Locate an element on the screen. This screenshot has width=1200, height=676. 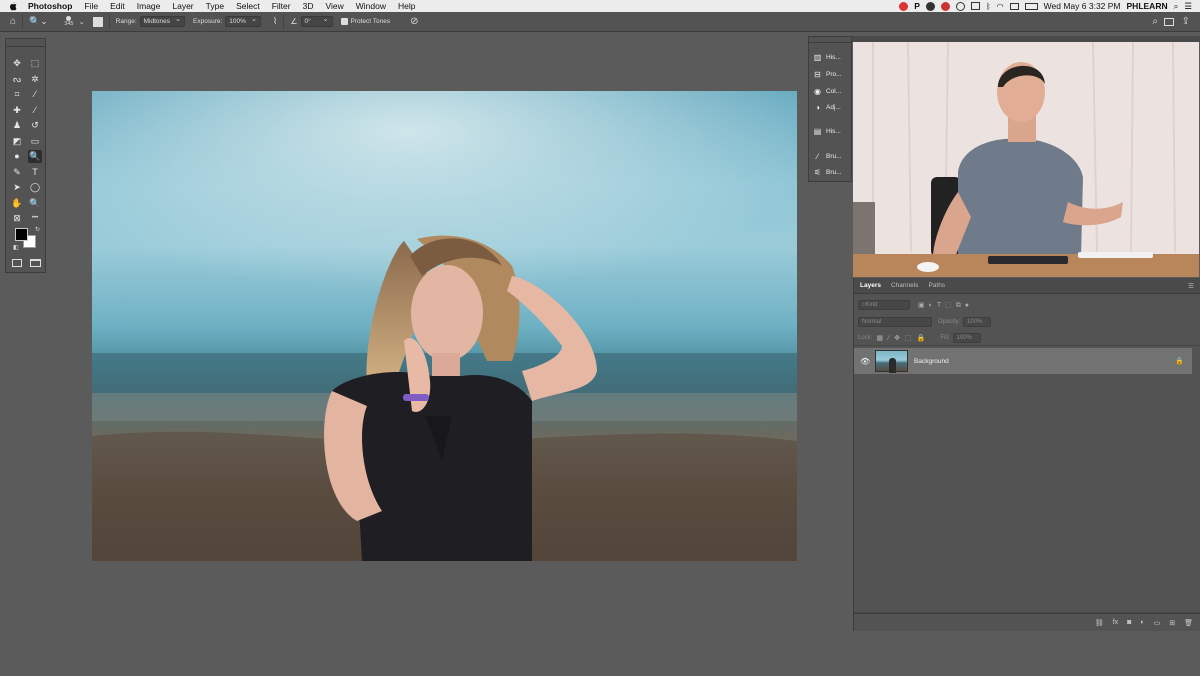
tab-channels: Channels is located at coordinates (904, 285).